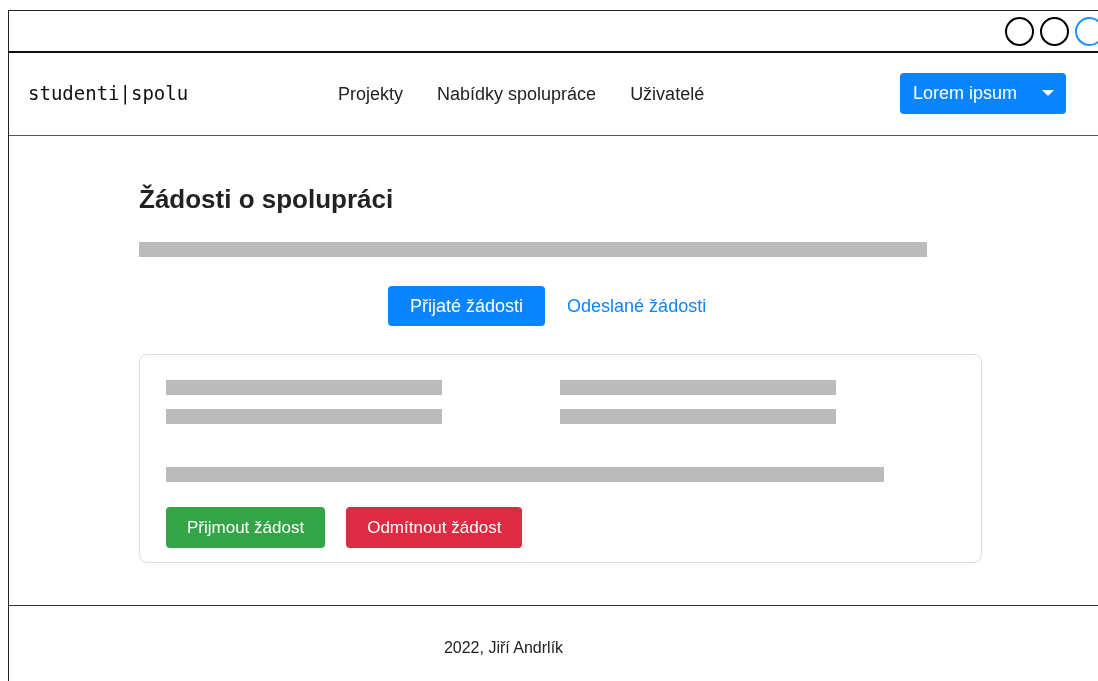  Describe the element at coordinates (637, 306) in the screenshot. I see `tab: Odeslané žádosti` at that location.